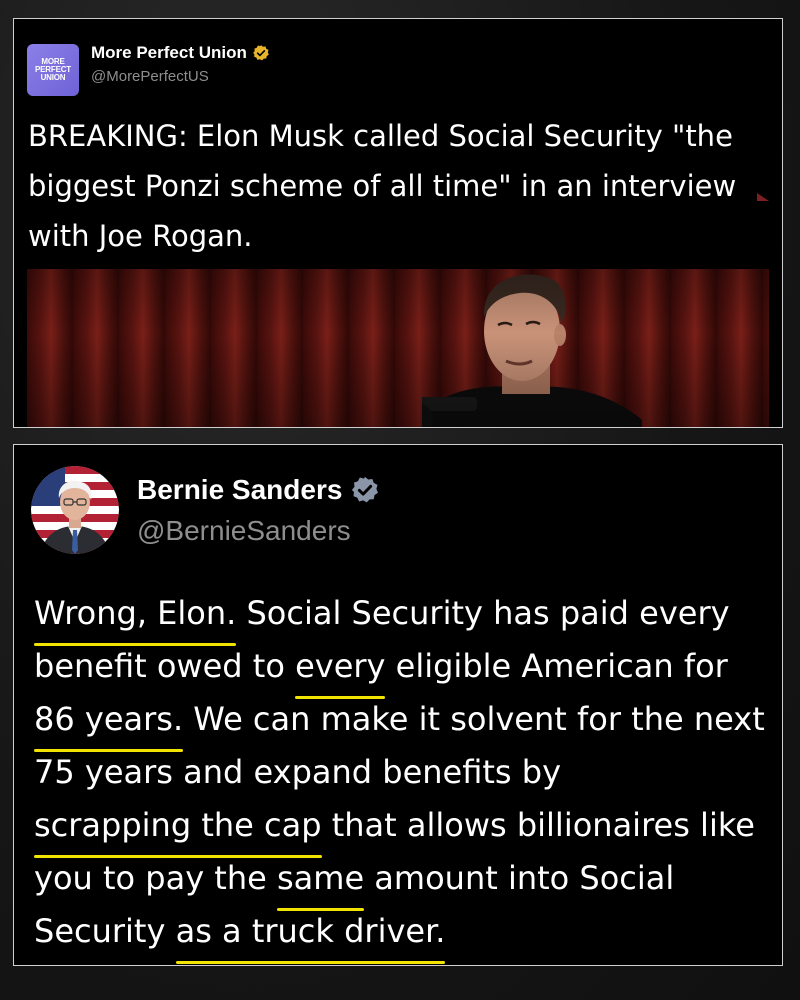 The width and height of the screenshot is (800, 1000). I want to click on gray-check-badge-icon, so click(365, 489).